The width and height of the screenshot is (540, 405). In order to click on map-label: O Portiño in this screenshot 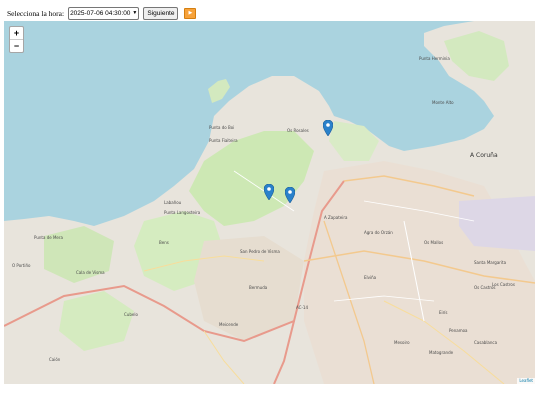, I will do `click(21, 265)`.